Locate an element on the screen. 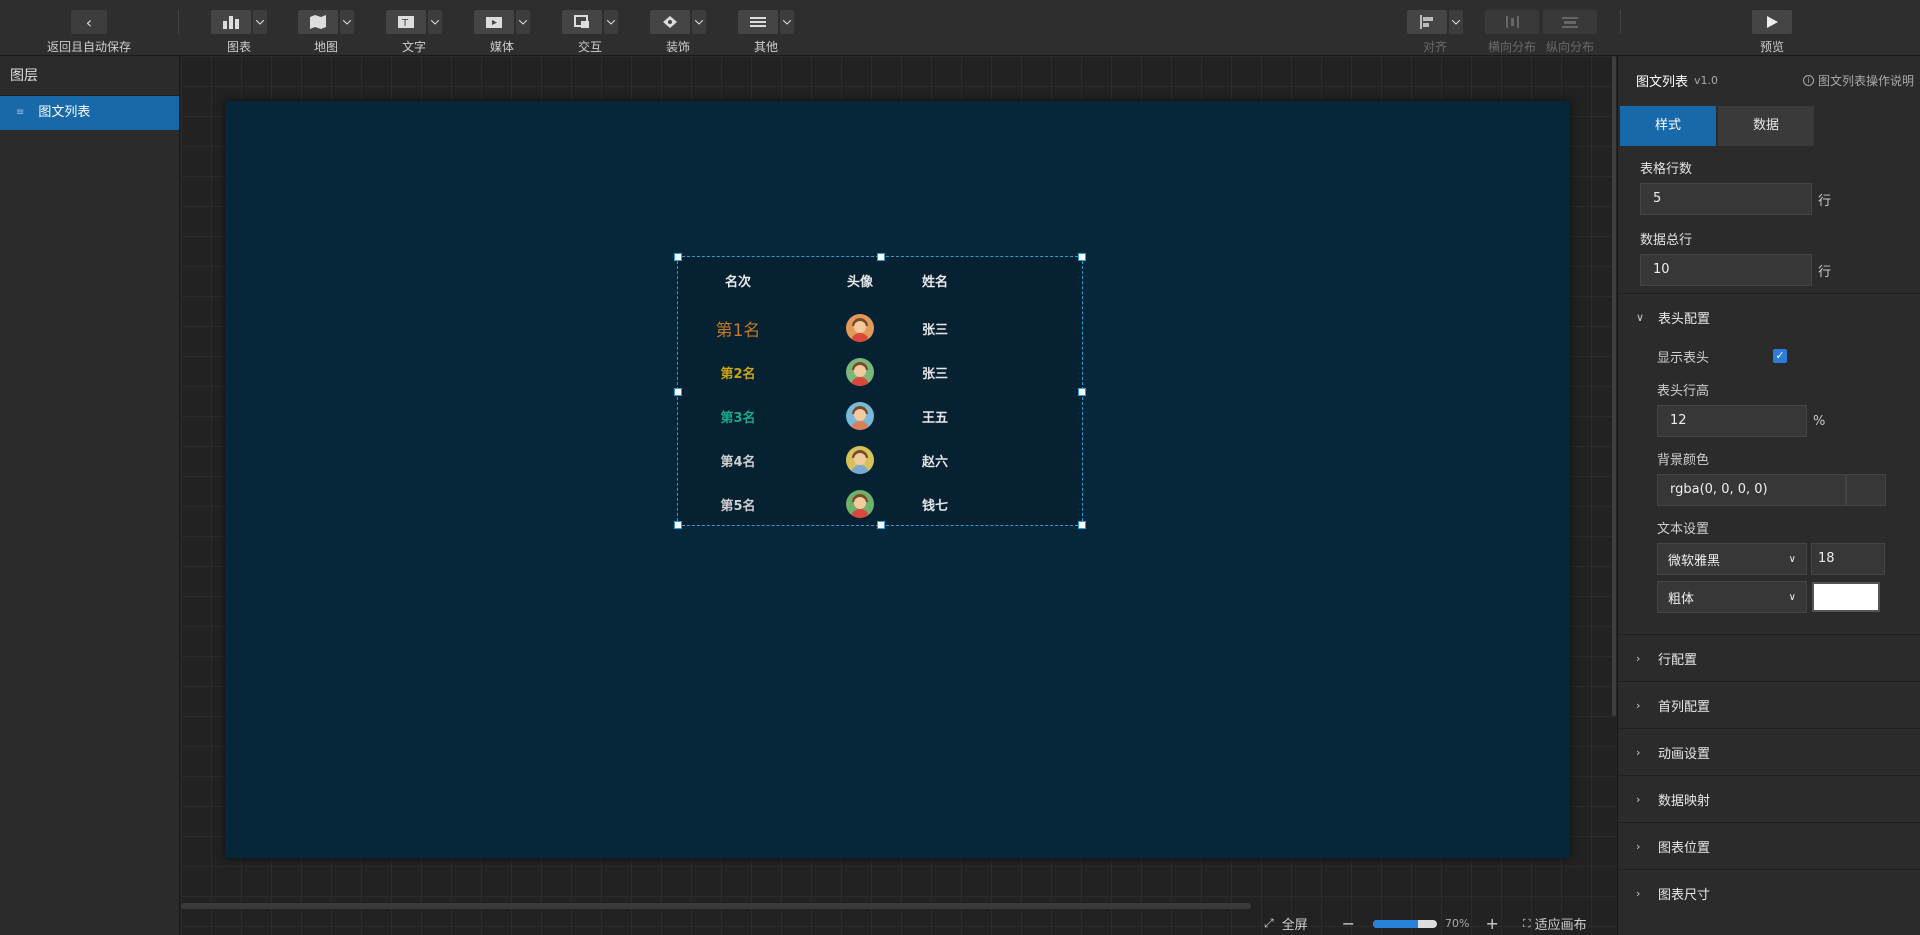  bg-color-label: 背景颜色 is located at coordinates (1683, 460).